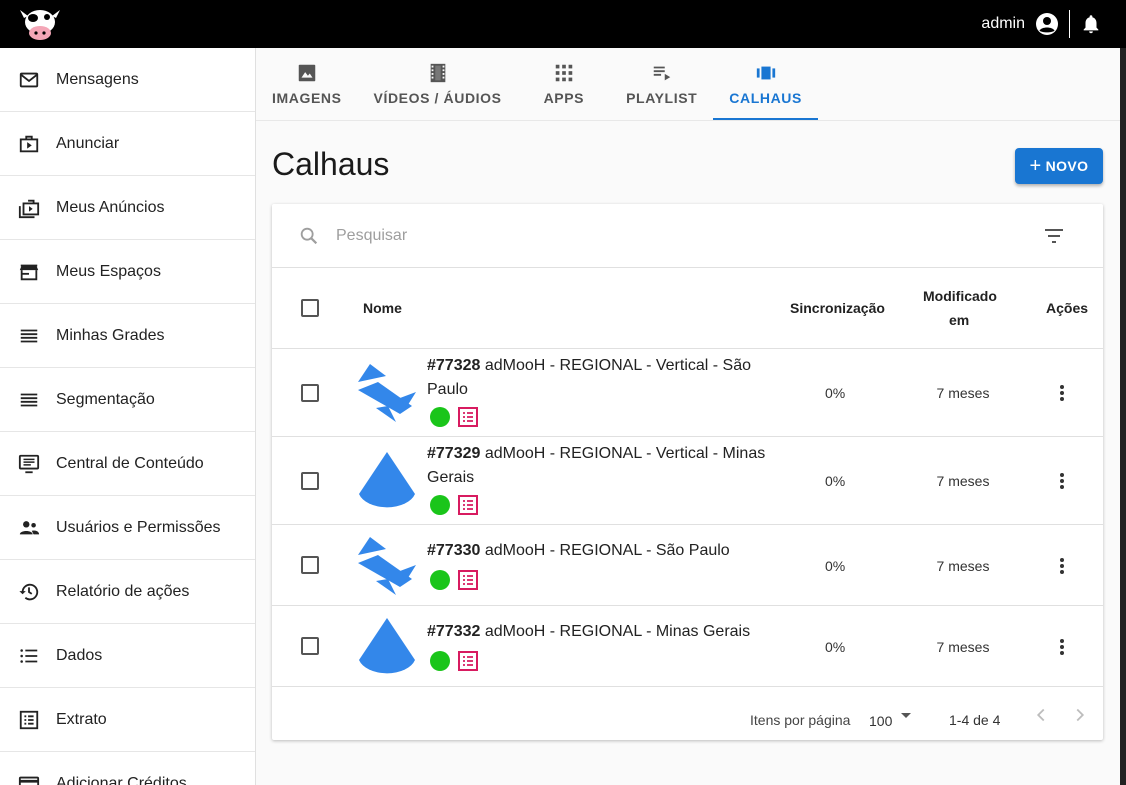 The image size is (1126, 785). I want to click on ads-stack-icon, so click(29, 208).